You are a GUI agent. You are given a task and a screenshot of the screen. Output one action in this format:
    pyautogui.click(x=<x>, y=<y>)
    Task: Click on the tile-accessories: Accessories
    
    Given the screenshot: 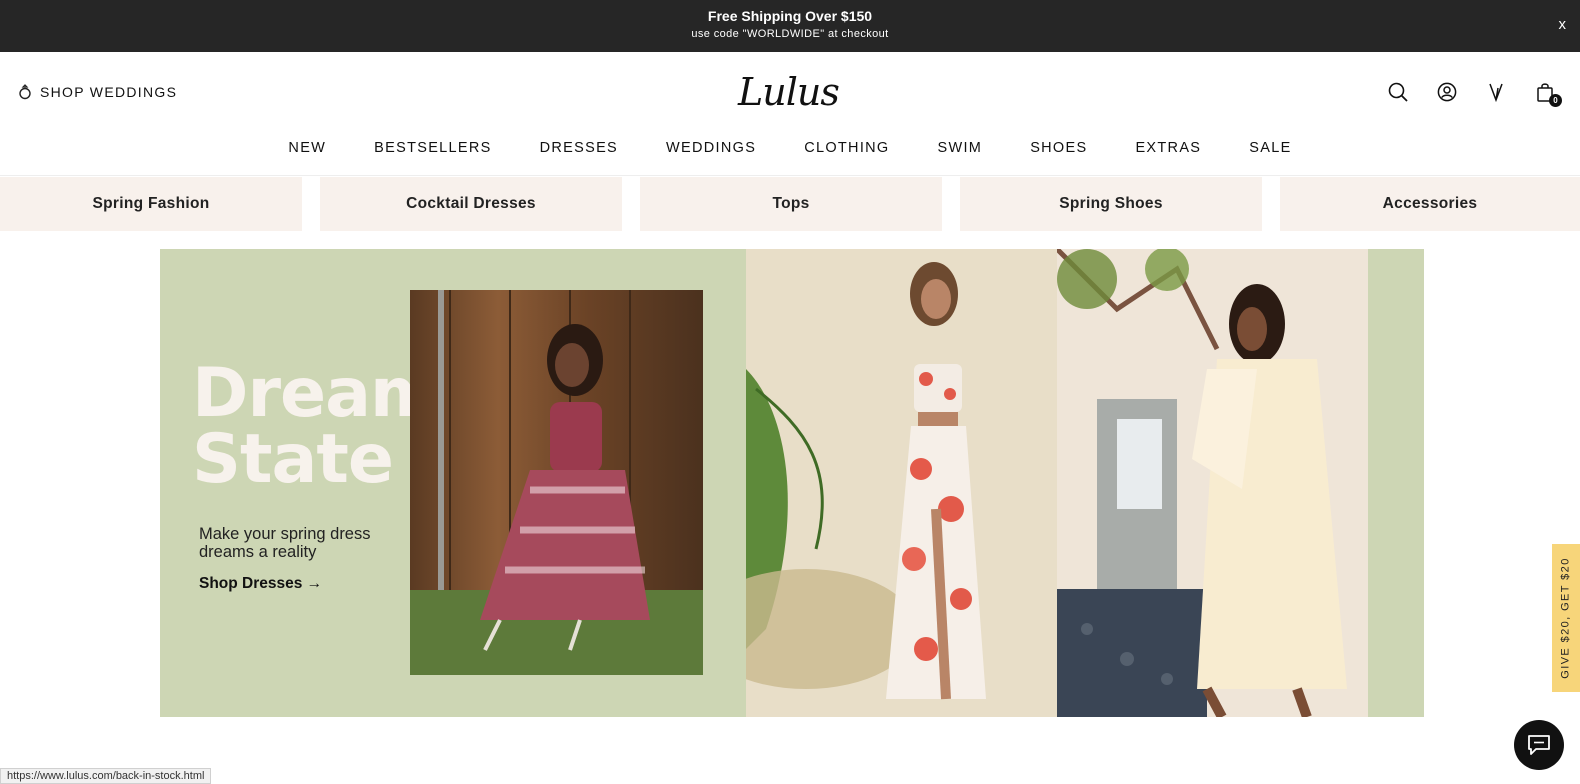 What is the action you would take?
    pyautogui.click(x=1430, y=204)
    